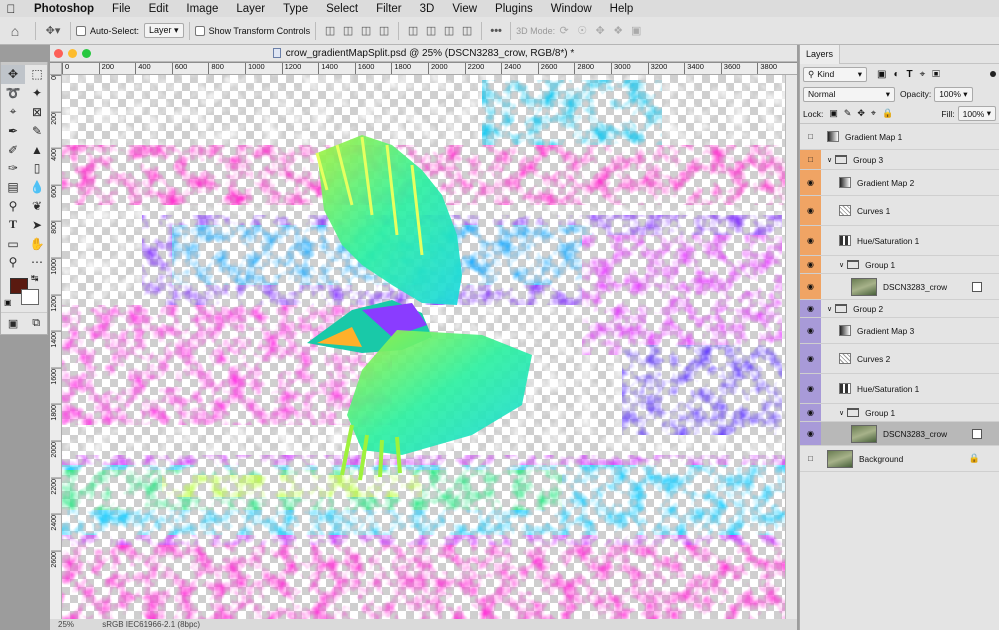 This screenshot has width=999, height=630. I want to click on status-profile: sRGB IEC61966-2.1 (8bpc), so click(151, 624).